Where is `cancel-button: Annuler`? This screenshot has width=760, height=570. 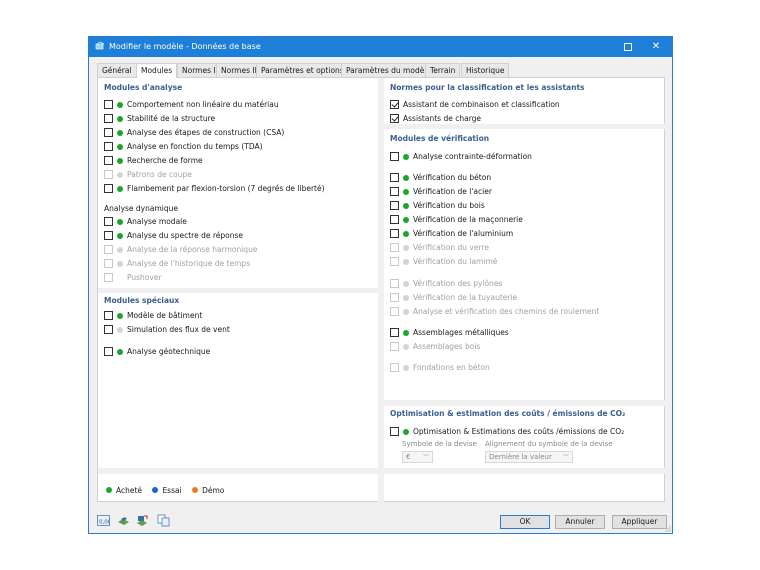 cancel-button: Annuler is located at coordinates (580, 522).